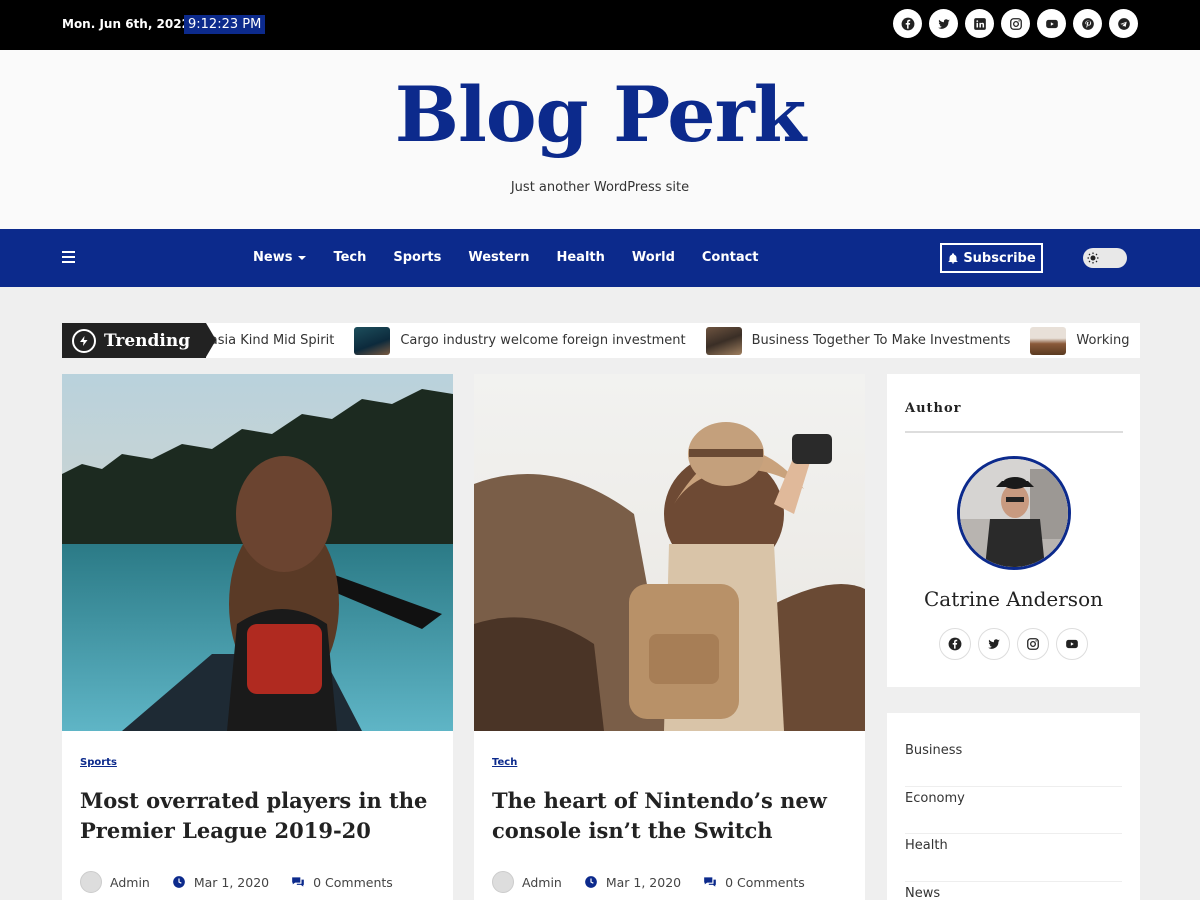 The image size is (1200, 900). I want to click on subscribe-label: Subscribe, so click(999, 258).